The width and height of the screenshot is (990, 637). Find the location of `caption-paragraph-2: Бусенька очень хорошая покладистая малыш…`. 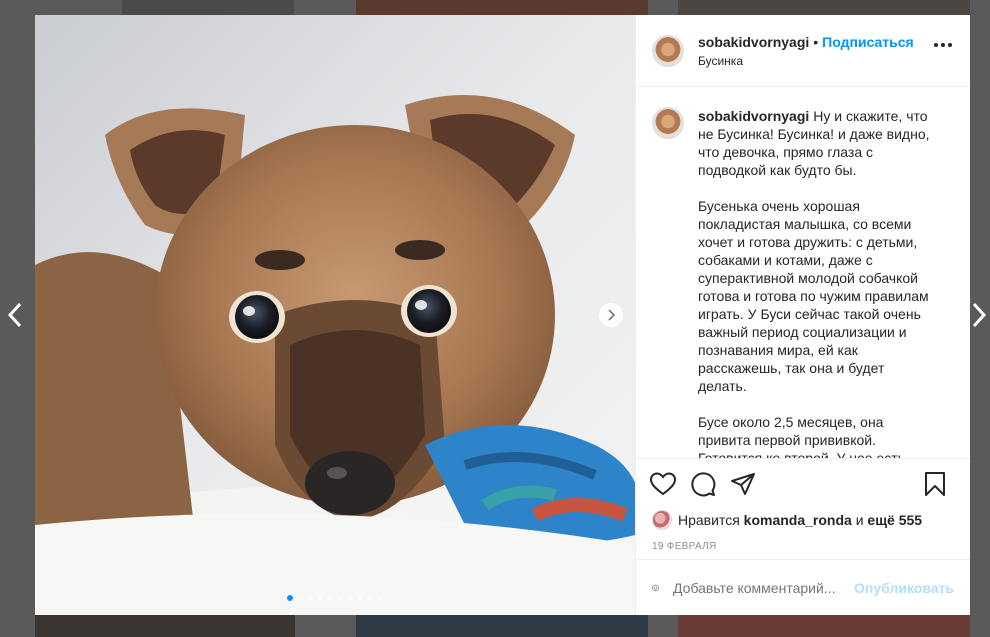

caption-paragraph-2: Бусенька очень хорошая покладистая малыш… is located at coordinates (813, 296).